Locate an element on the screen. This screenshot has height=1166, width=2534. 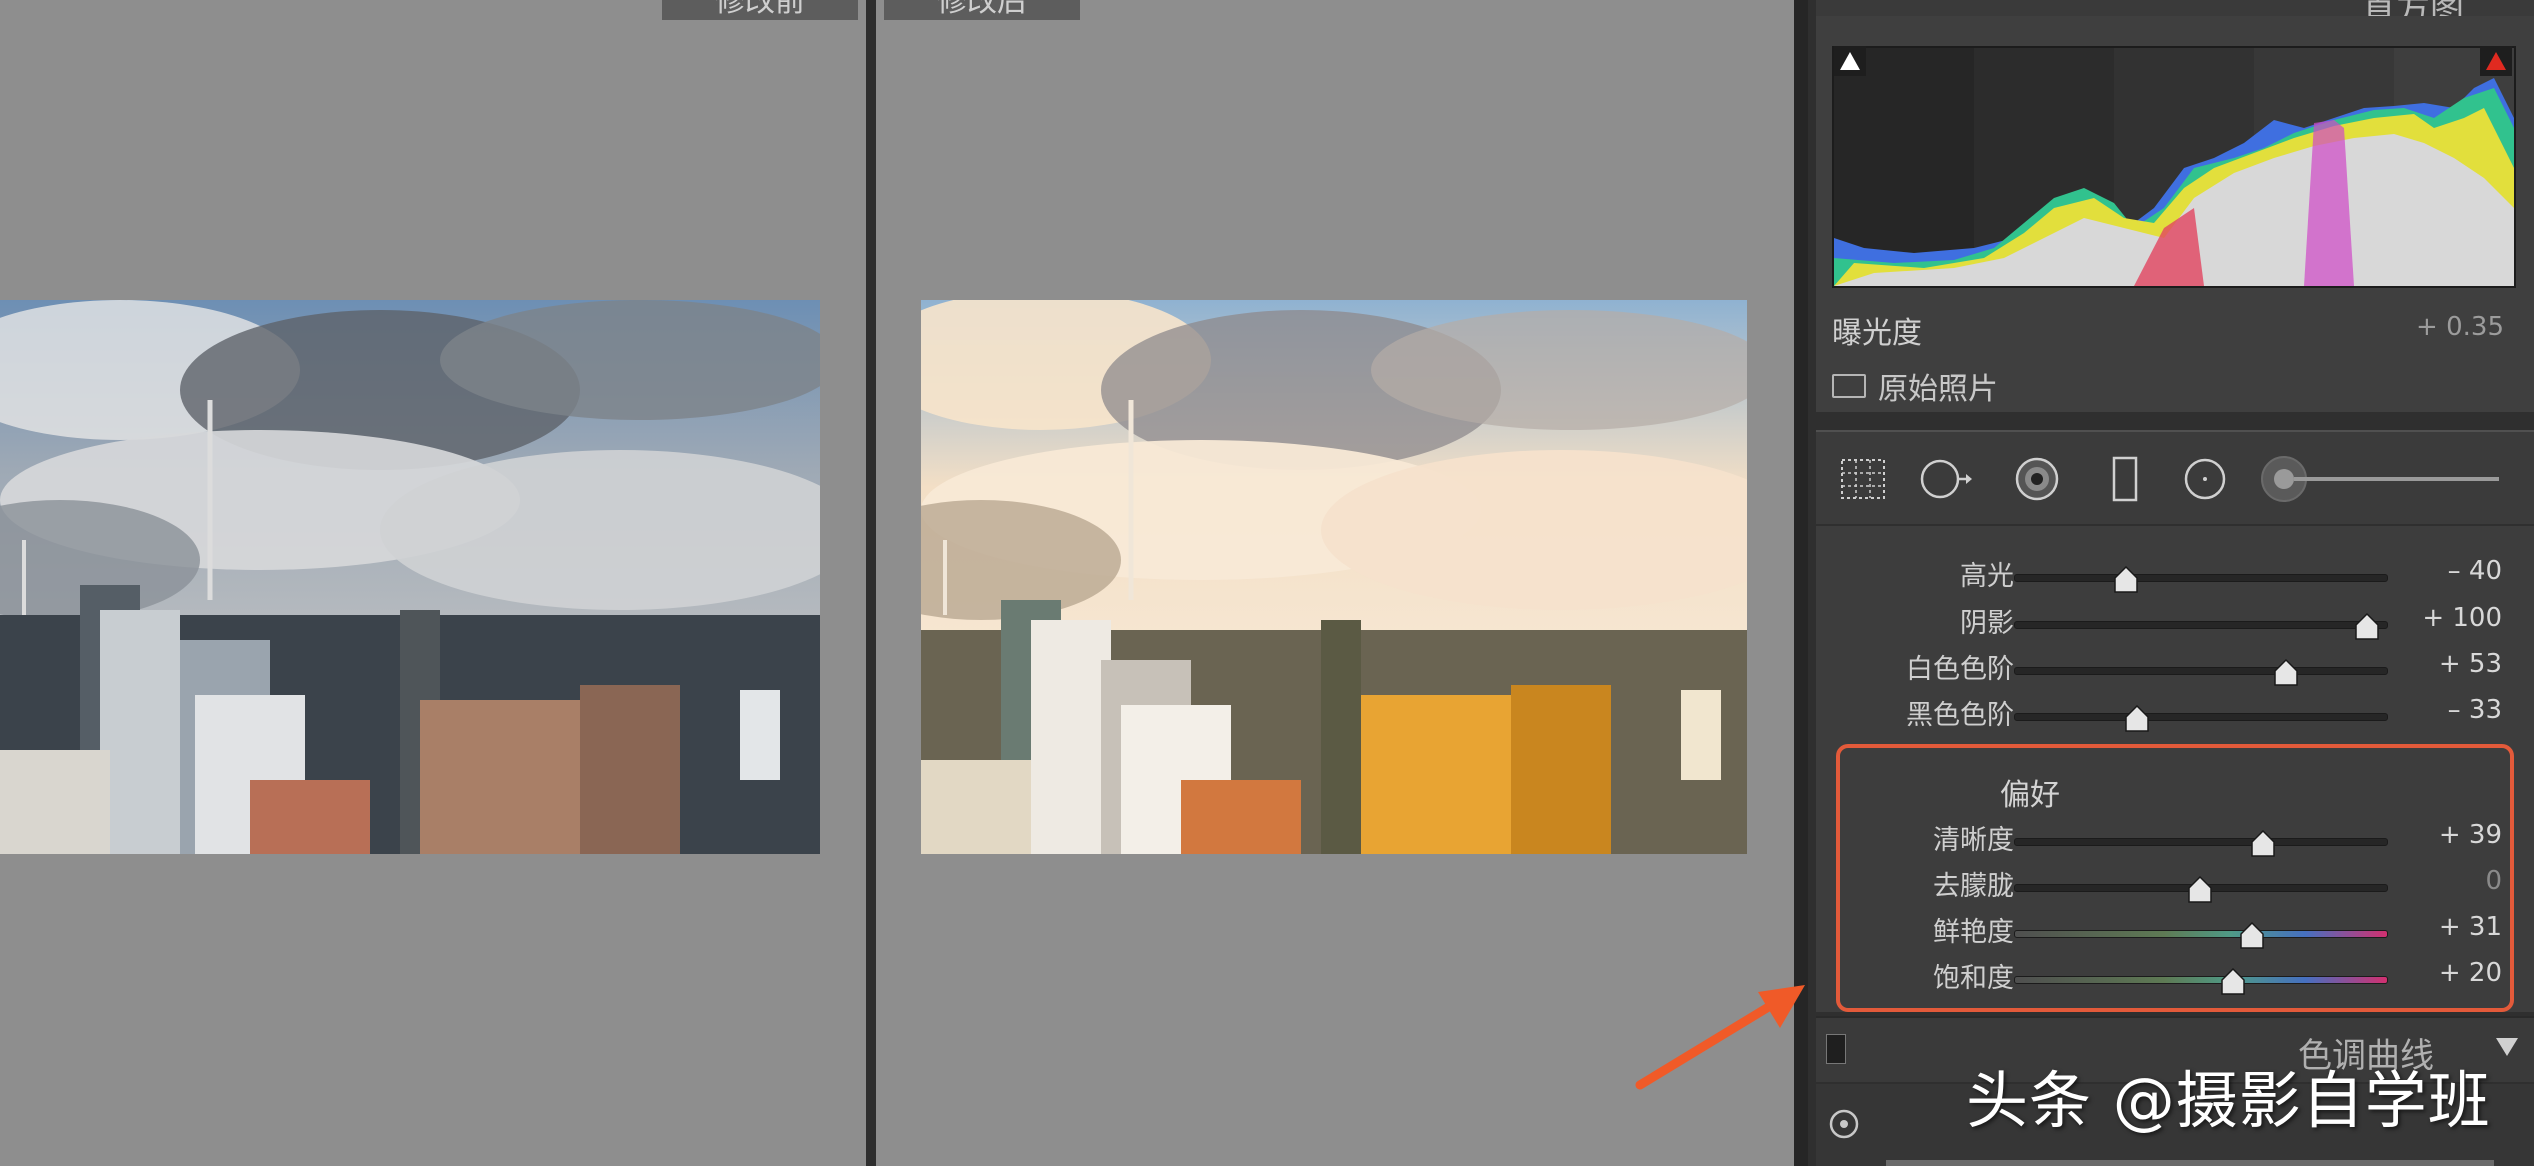
slider-label: 去朦胧 is located at coordinates (1973, 886).